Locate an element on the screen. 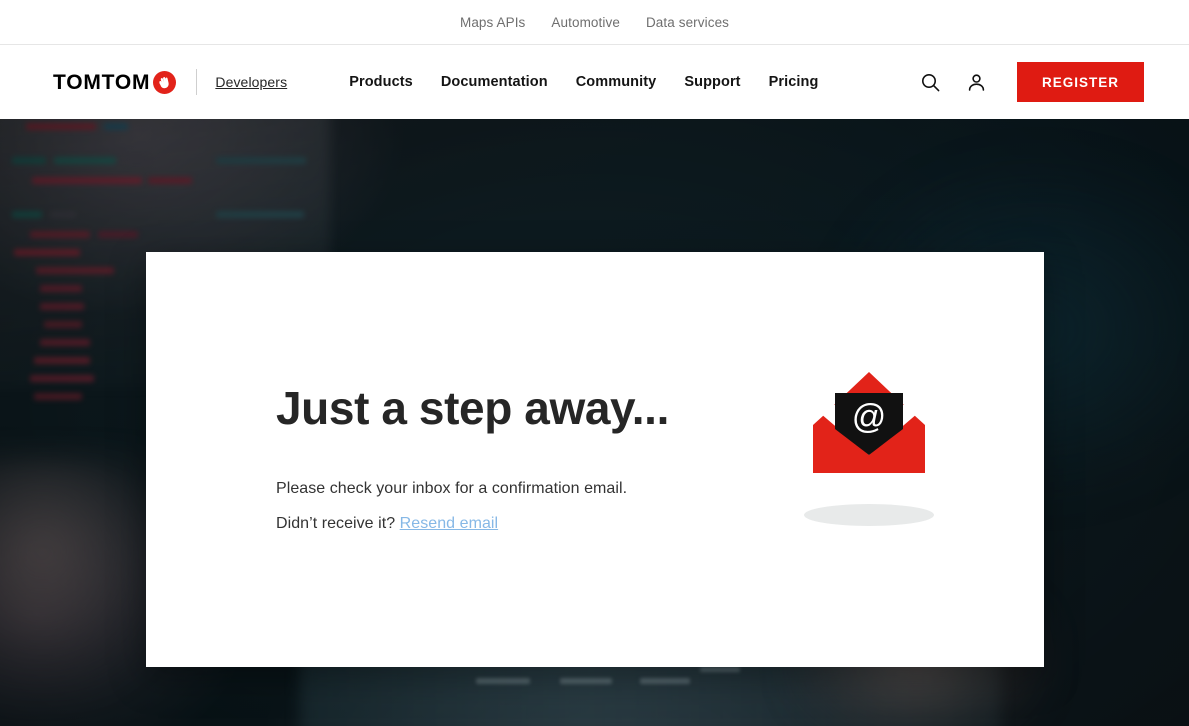  nav-link-documentation: Documentation is located at coordinates (494, 82).